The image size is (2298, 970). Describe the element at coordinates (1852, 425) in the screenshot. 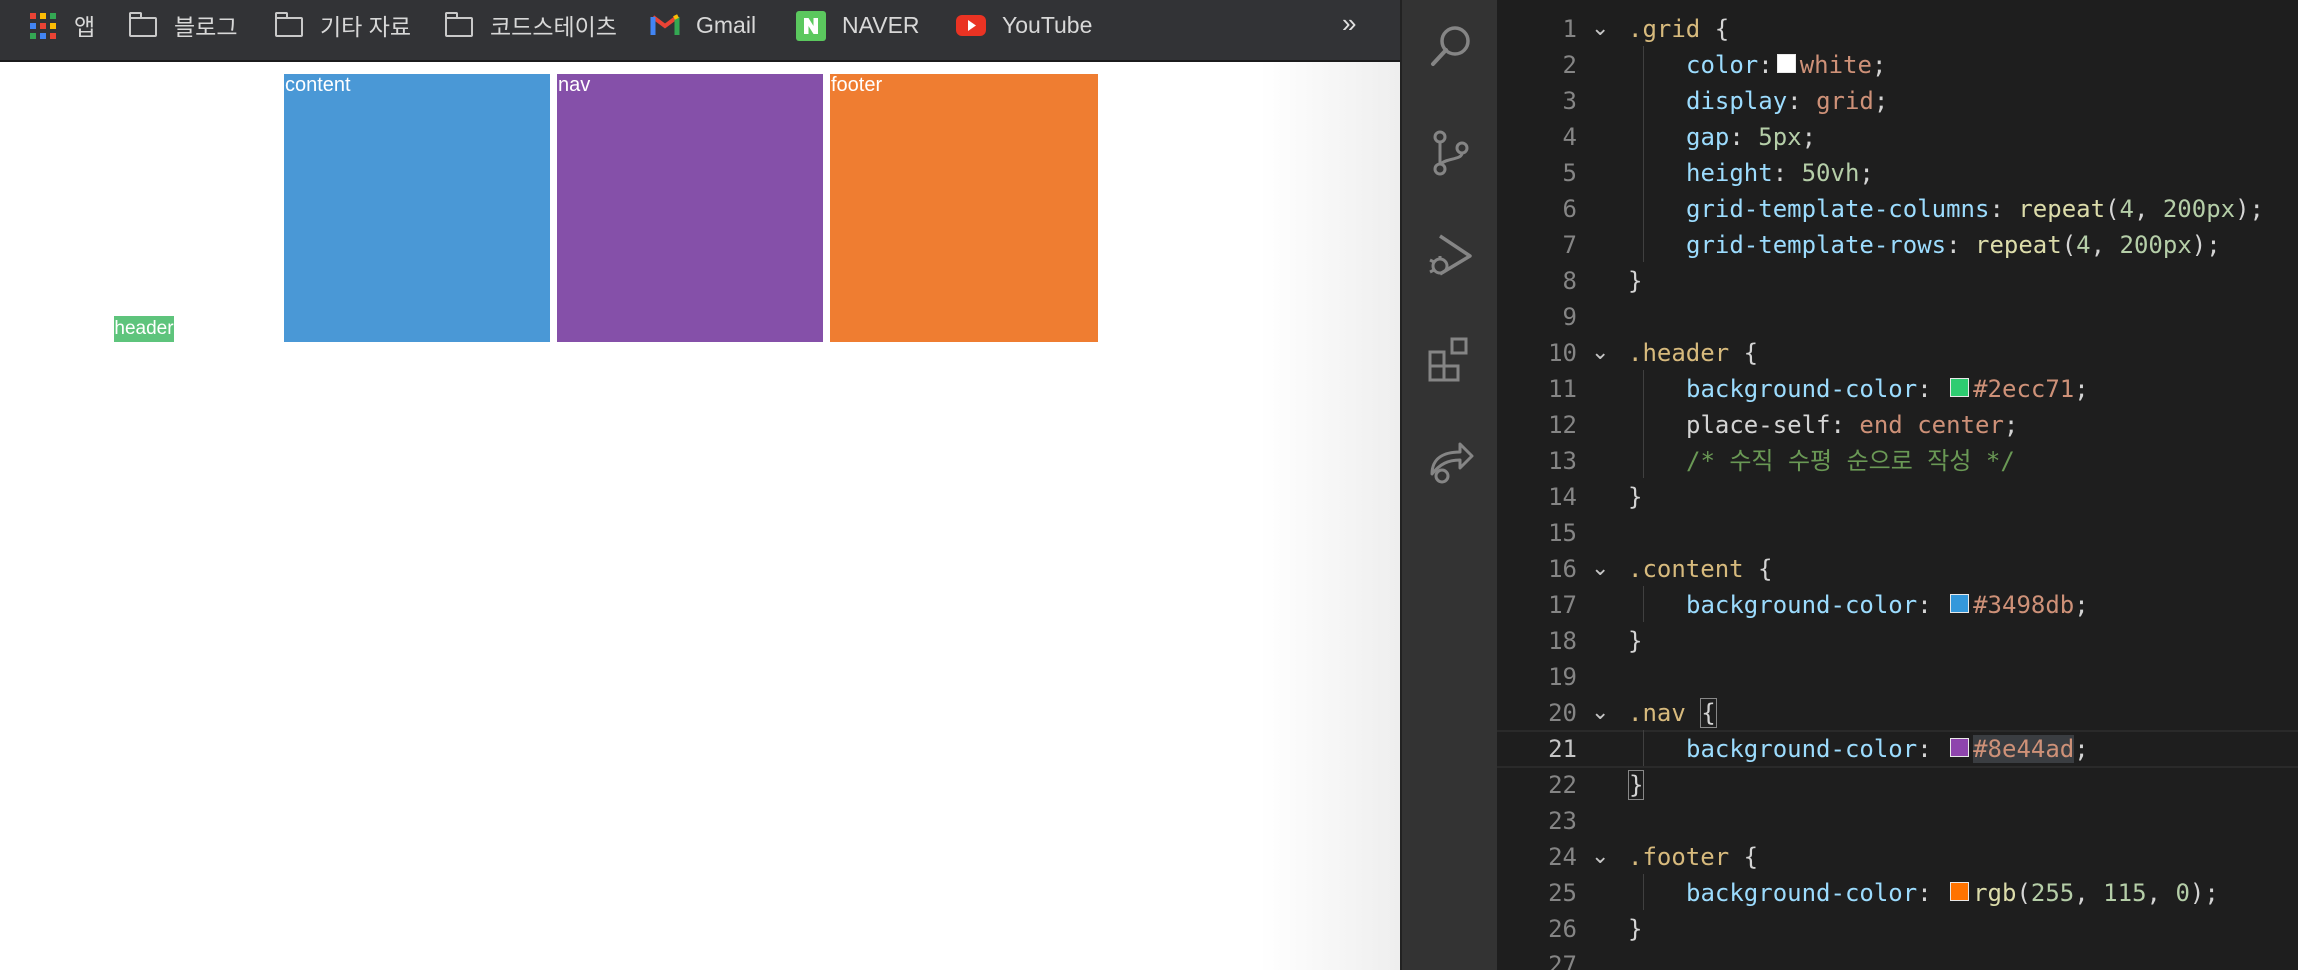

I see `code-line: place-self: end center;` at that location.